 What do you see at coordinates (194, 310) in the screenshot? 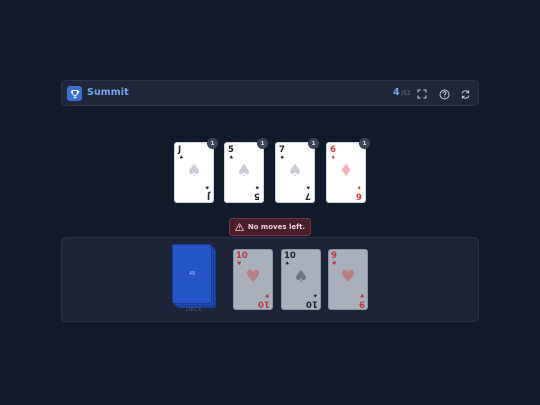
I see `deck-label: DECK` at bounding box center [194, 310].